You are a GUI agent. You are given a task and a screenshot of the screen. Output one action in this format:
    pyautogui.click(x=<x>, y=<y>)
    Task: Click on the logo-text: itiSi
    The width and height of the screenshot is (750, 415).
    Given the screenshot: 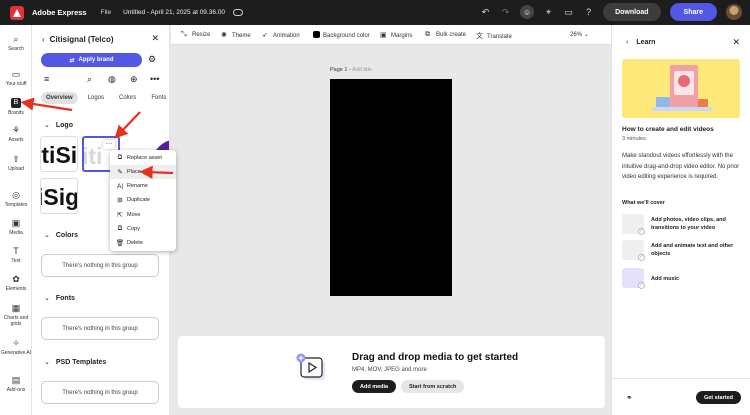 What is the action you would take?
    pyautogui.click(x=59, y=155)
    